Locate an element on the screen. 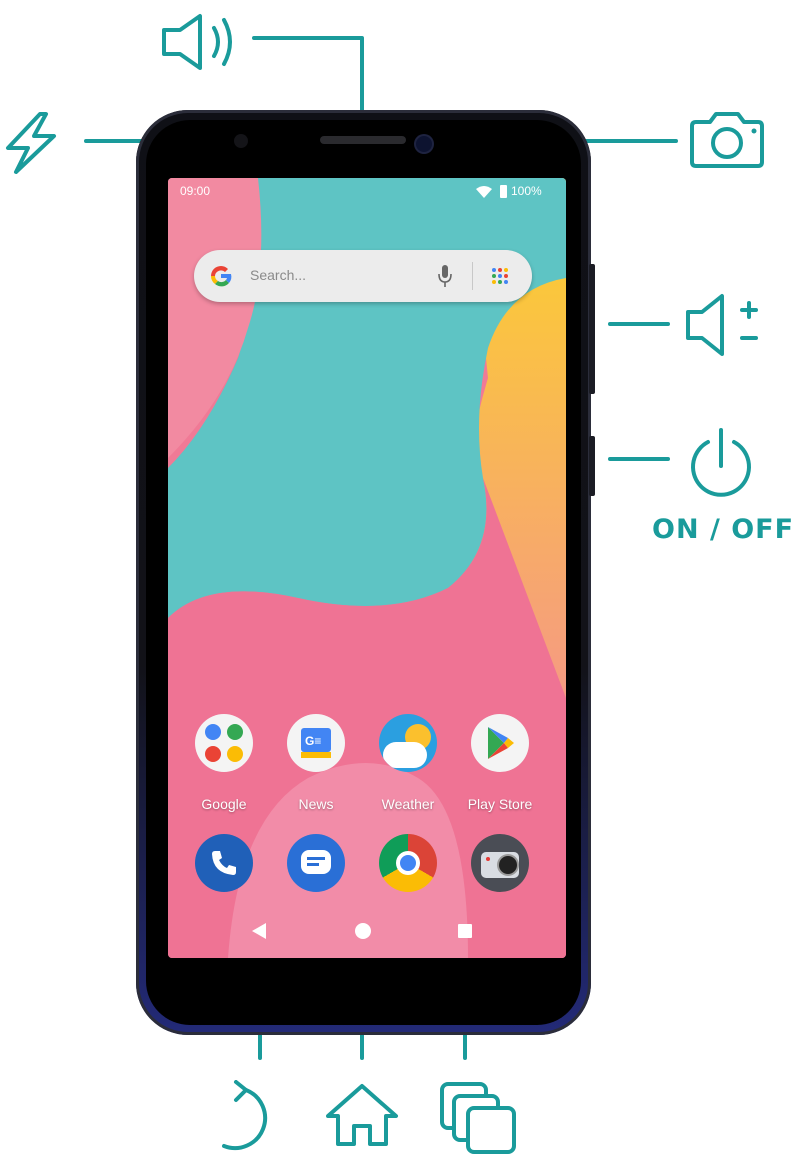 The height and width of the screenshot is (1157, 799). search-divider is located at coordinates (472, 276).